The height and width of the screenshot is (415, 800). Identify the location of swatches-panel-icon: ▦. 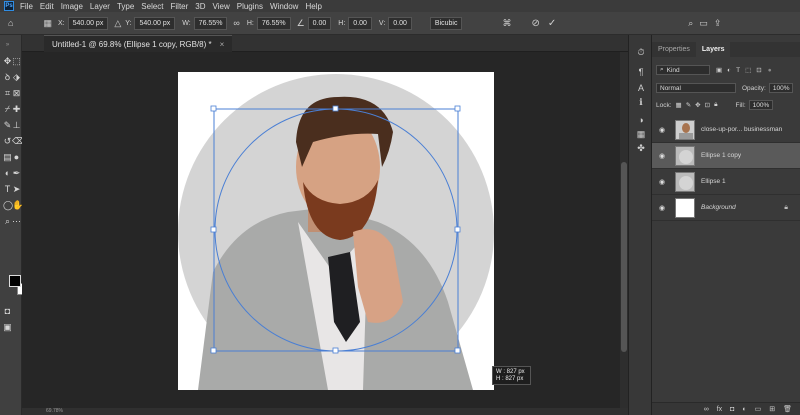
(641, 134).